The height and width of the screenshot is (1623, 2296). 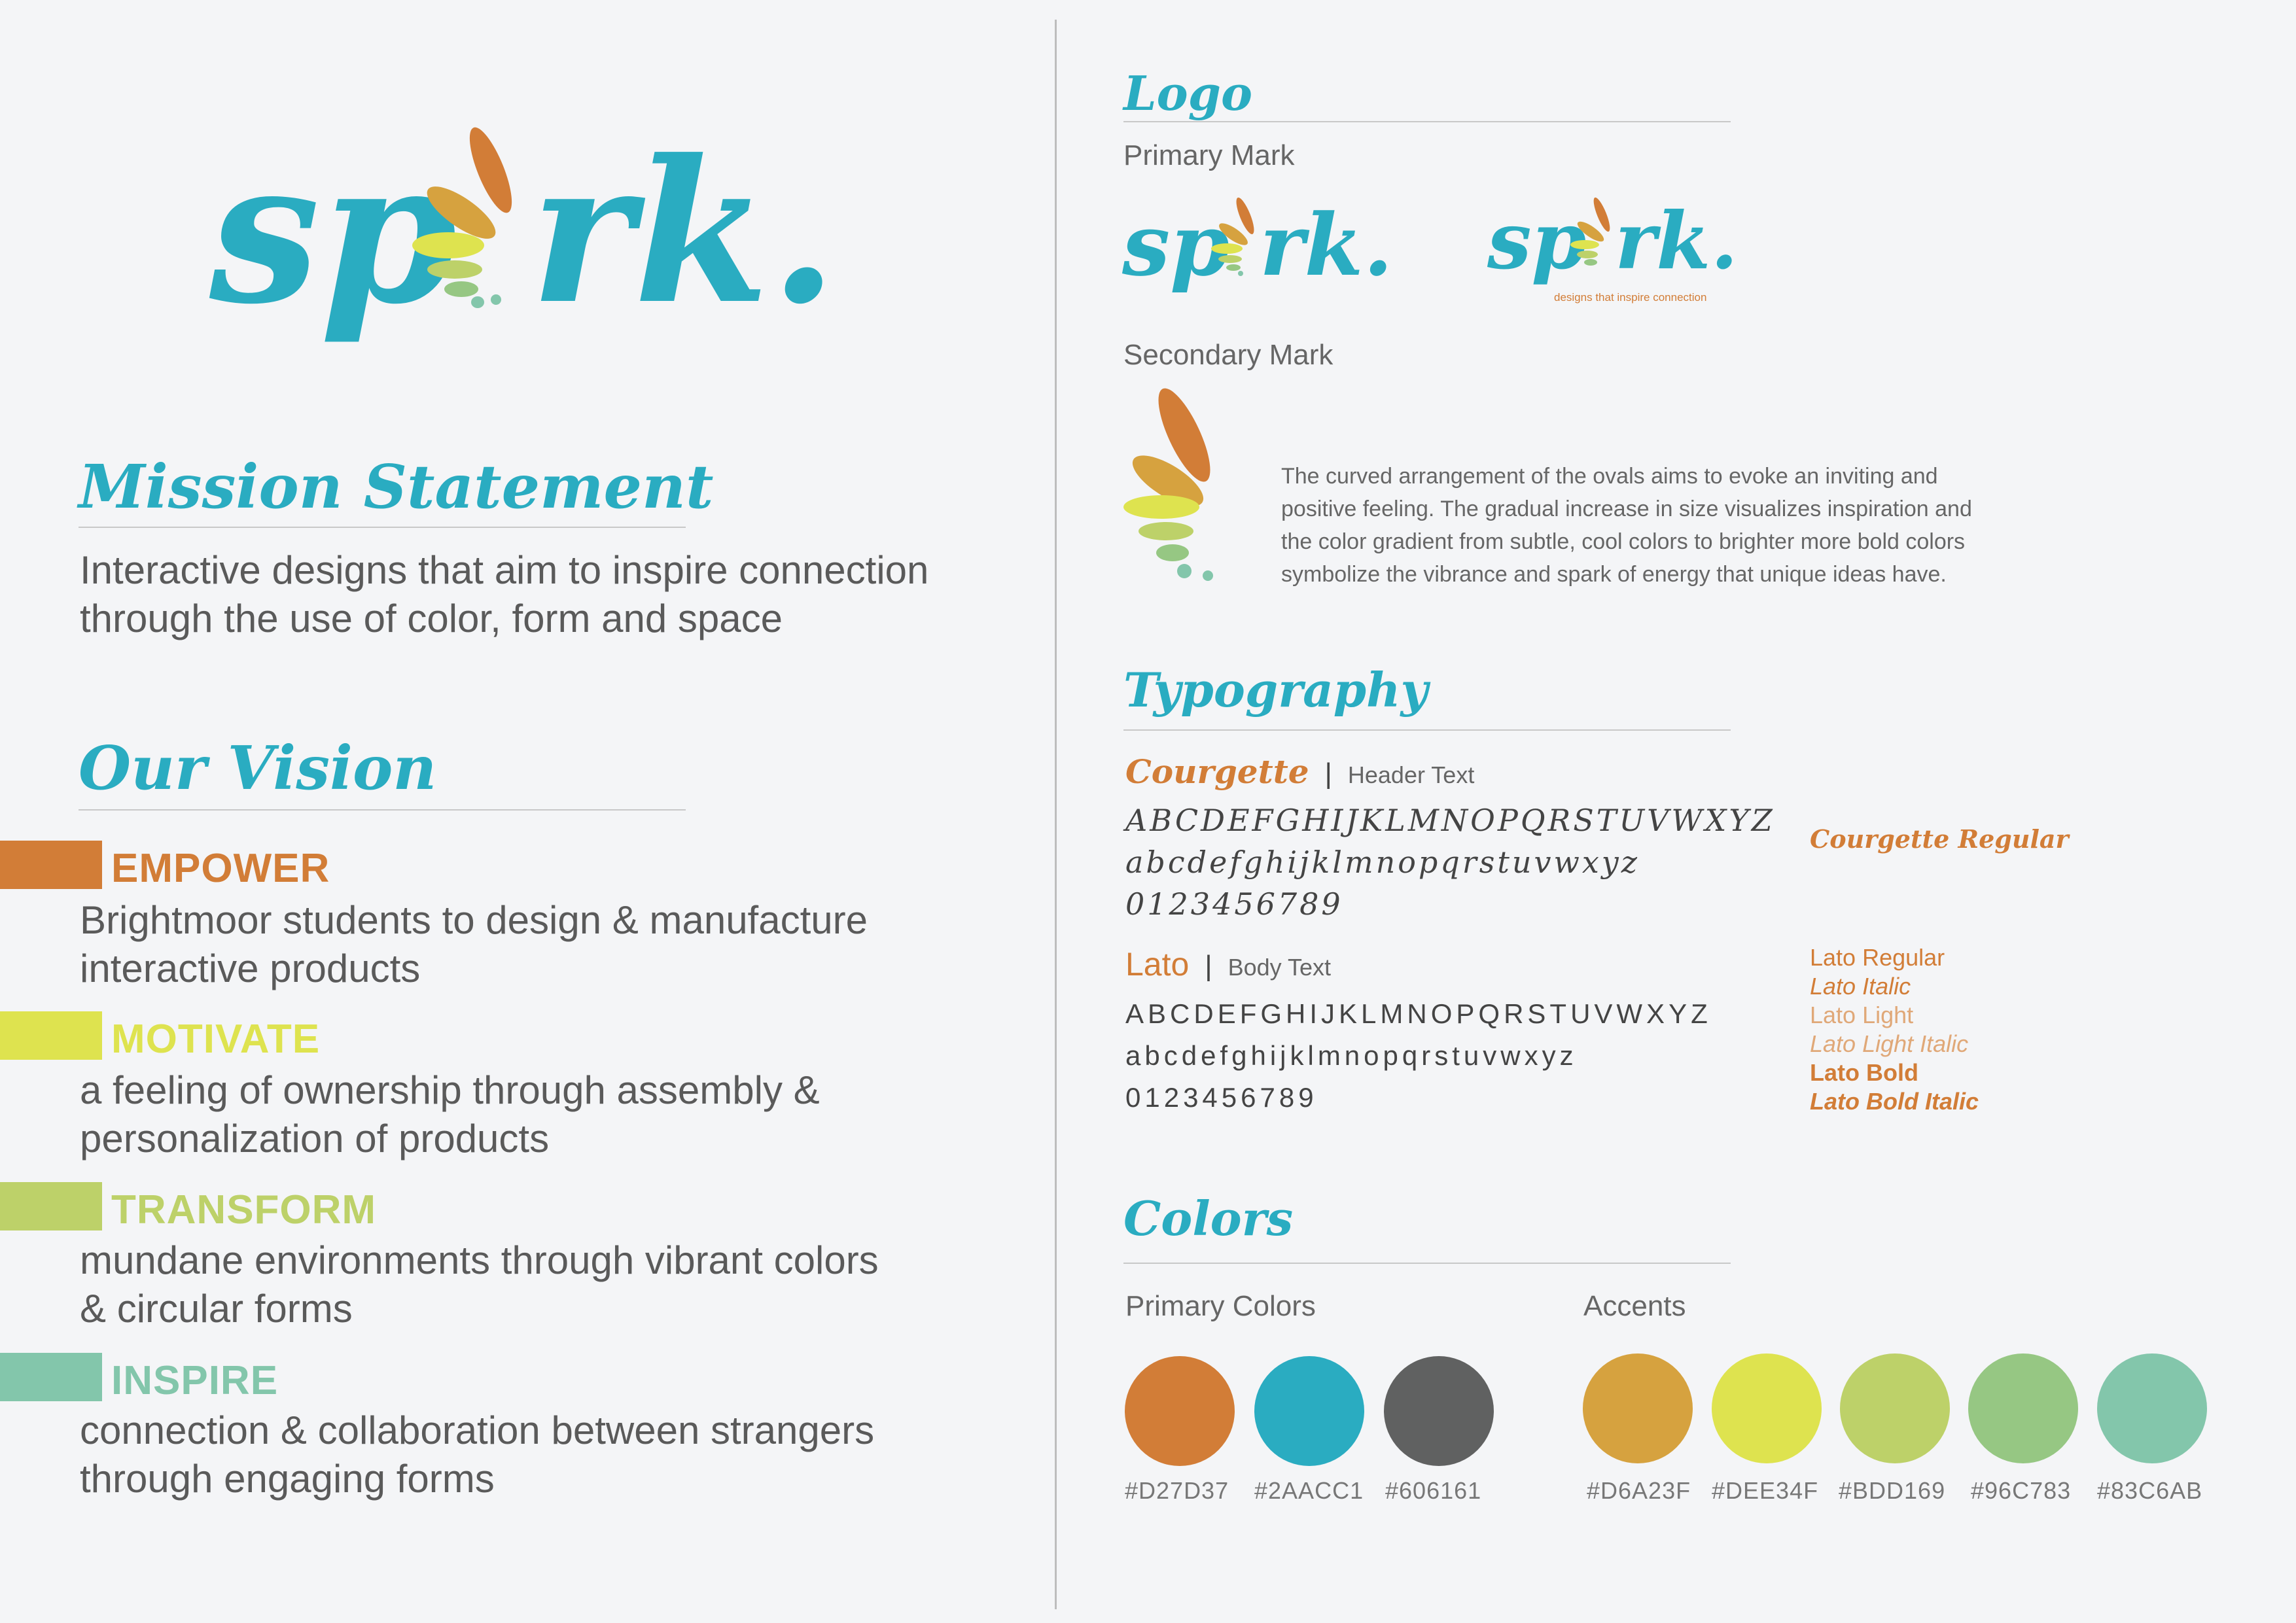 I want to click on vision-text-line: through engaging forms, so click(x=287, y=1479).